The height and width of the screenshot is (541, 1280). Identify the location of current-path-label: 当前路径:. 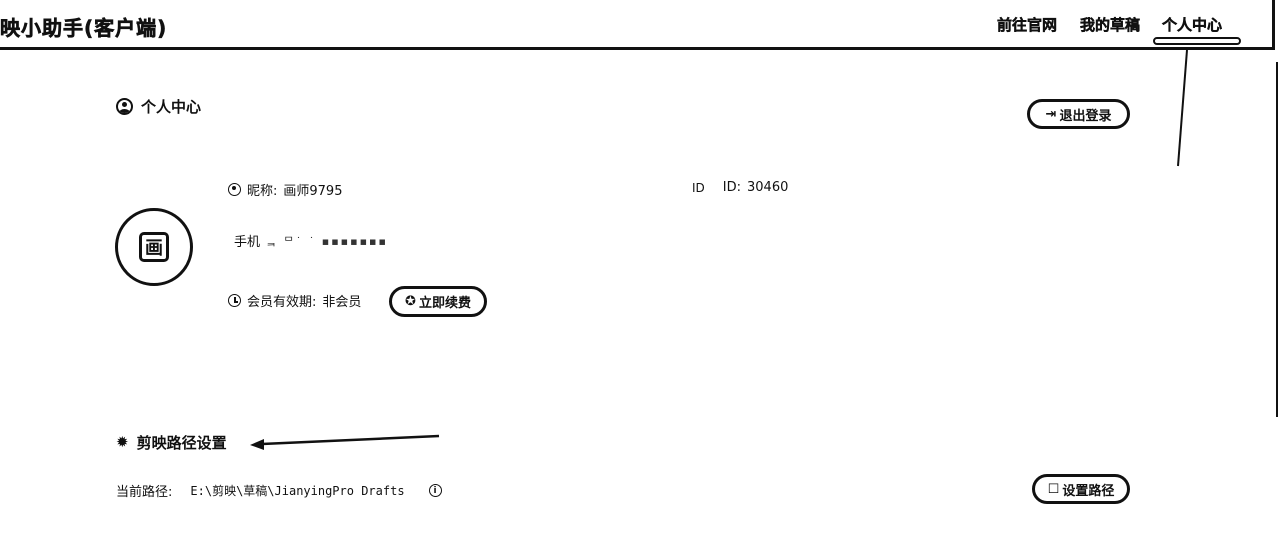
(144, 492).